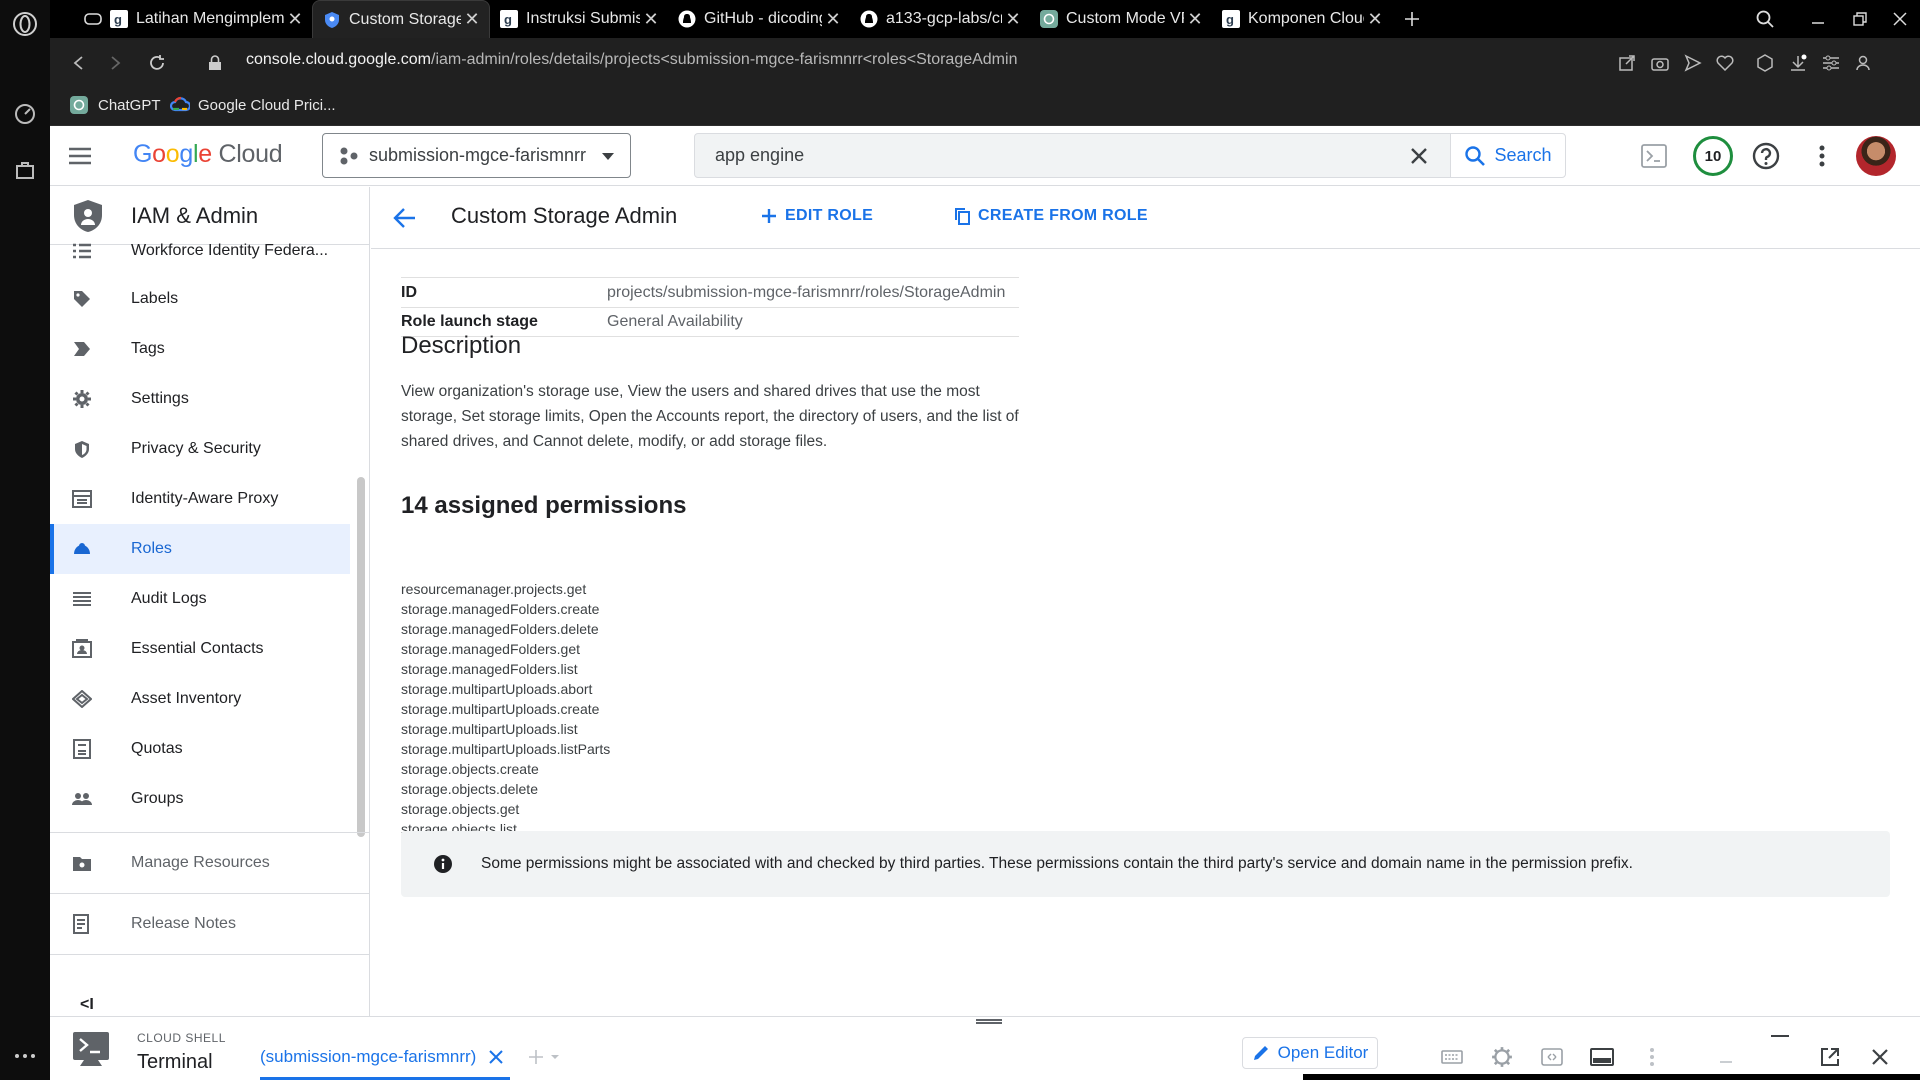  What do you see at coordinates (1726, 1057) in the screenshot?
I see `minimize-shell-icon` at bounding box center [1726, 1057].